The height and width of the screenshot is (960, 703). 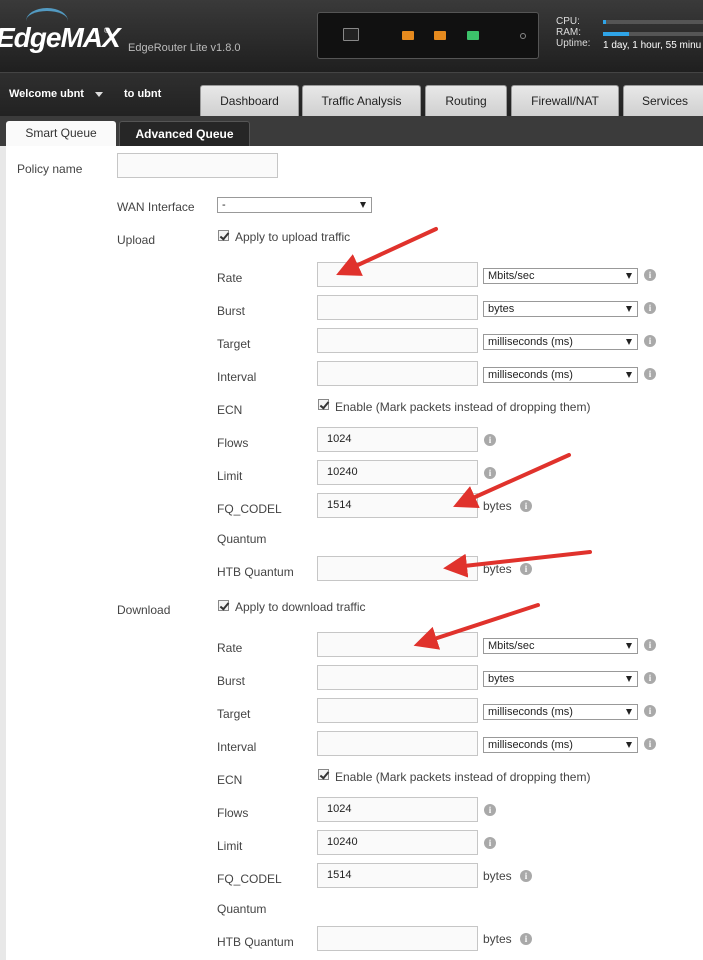 What do you see at coordinates (653, 22) in the screenshot?
I see `cpu-usage-bar` at bounding box center [653, 22].